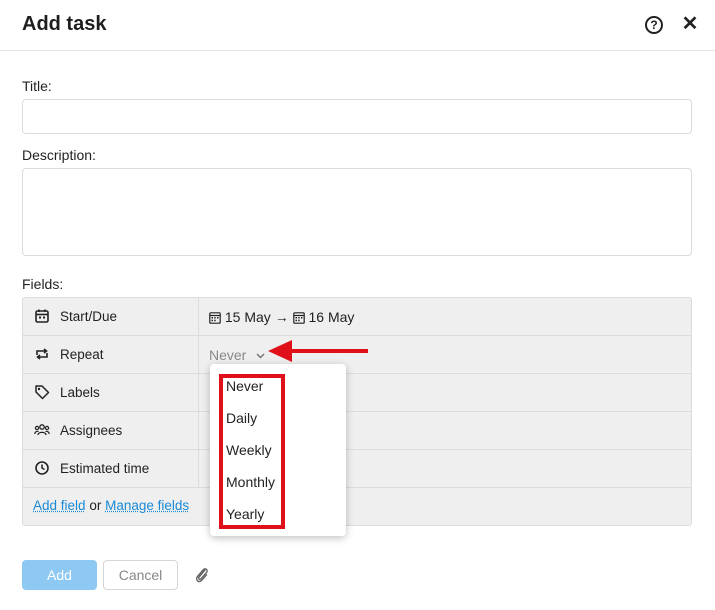  I want to click on field-row-labels: Labels, so click(357, 393).